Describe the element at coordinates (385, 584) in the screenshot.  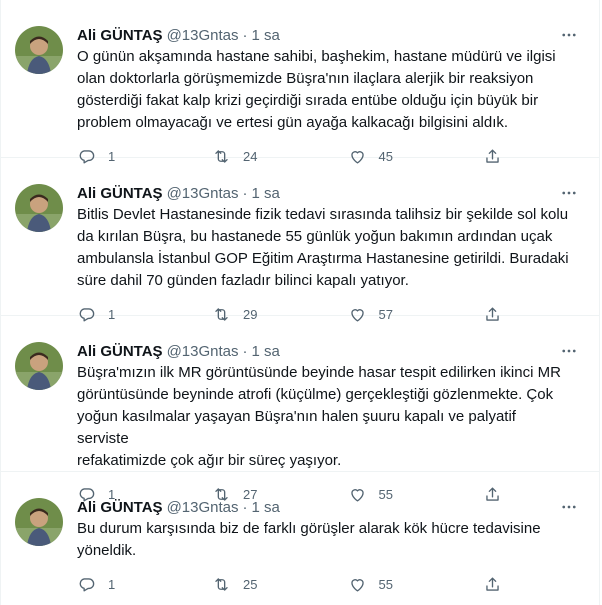
I see `like-count: 55` at that location.